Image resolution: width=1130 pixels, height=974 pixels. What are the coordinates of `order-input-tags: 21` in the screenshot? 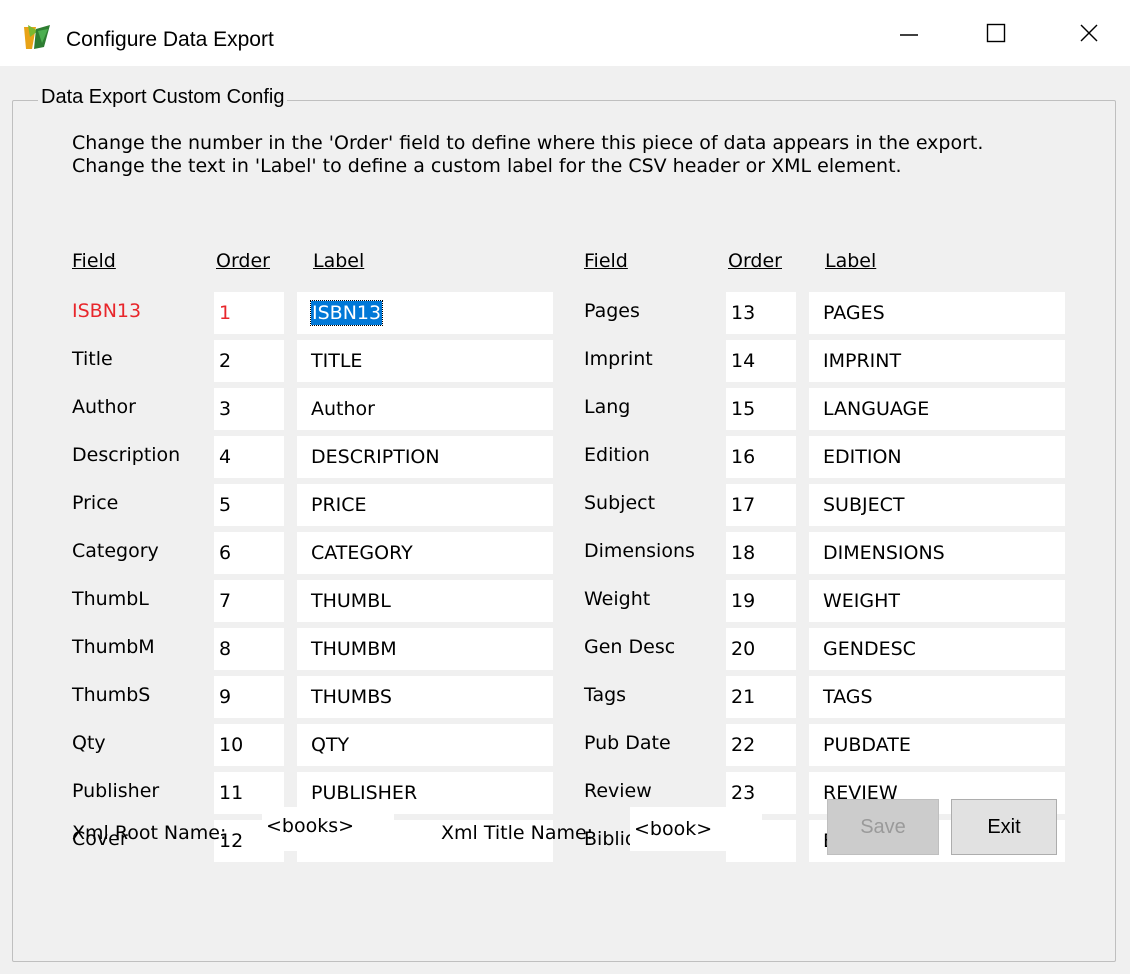 It's located at (761, 697).